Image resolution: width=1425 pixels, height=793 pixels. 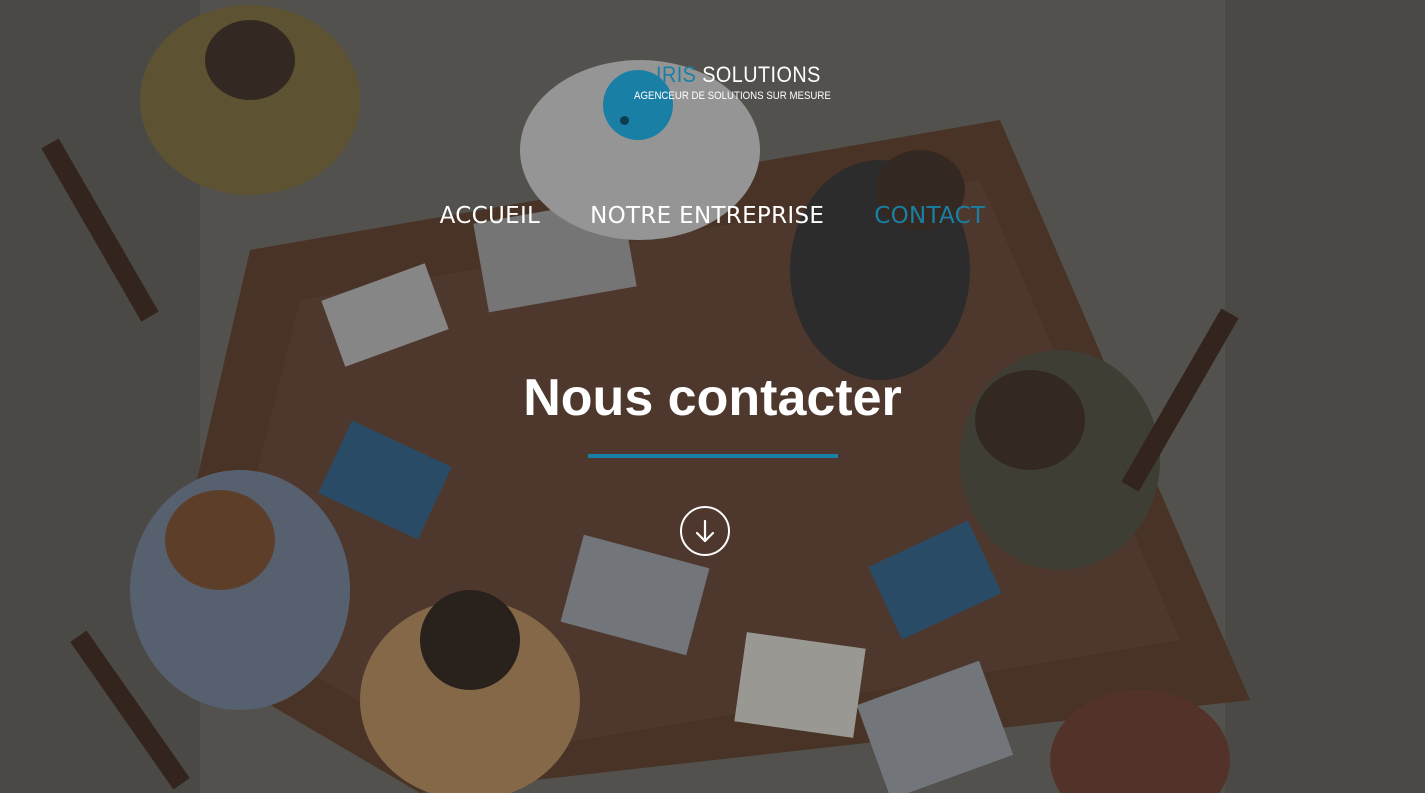 I want to click on title-underline, so click(x=713, y=456).